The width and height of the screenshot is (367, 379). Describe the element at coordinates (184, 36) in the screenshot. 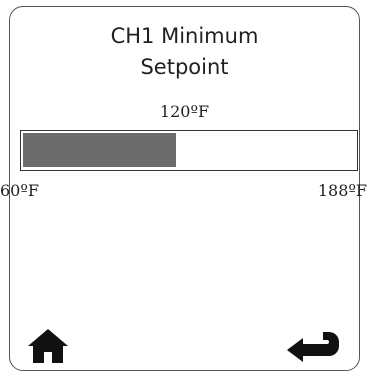

I see `title-line-1: CH1 Minimum` at that location.